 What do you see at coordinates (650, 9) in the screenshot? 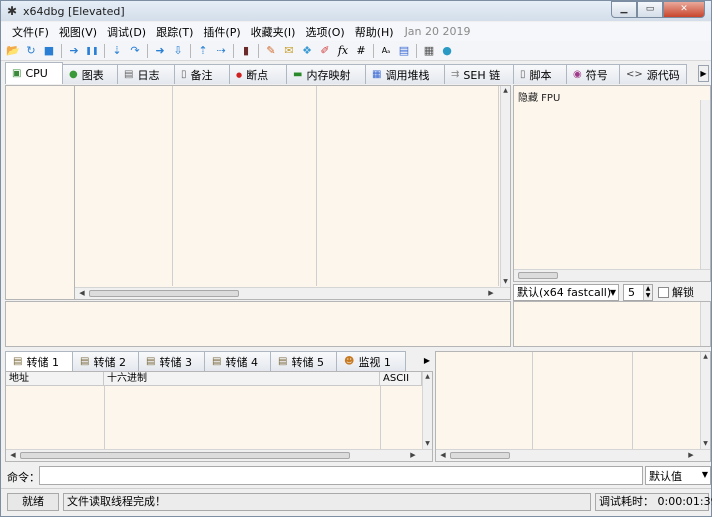
I see `maximize-button: ▭` at bounding box center [650, 9].